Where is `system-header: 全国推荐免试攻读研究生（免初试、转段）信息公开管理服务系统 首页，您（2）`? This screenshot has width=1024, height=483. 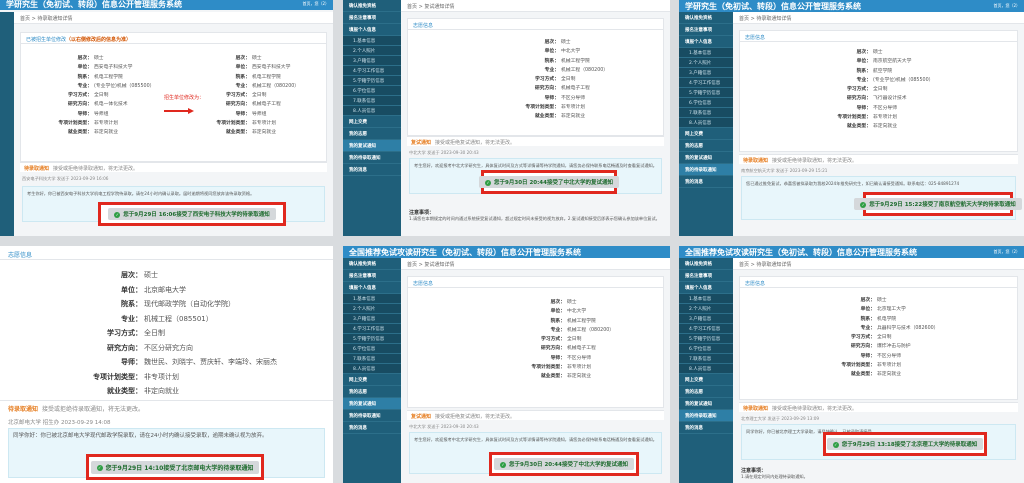
system-header: 全国推荐免试攻读研究生（免初试、转段）信息公开管理服务系统 首页，您（2） is located at coordinates (851, 252).